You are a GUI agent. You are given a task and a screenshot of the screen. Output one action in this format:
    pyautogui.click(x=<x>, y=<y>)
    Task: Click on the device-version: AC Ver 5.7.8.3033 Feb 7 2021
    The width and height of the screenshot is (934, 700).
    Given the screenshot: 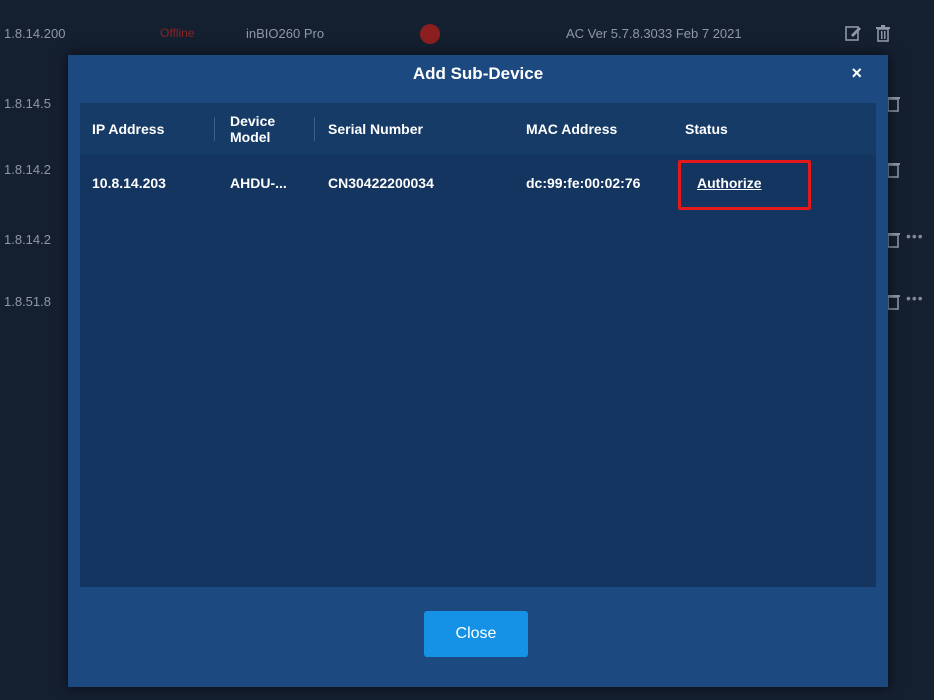 What is the action you would take?
    pyautogui.click(x=654, y=33)
    